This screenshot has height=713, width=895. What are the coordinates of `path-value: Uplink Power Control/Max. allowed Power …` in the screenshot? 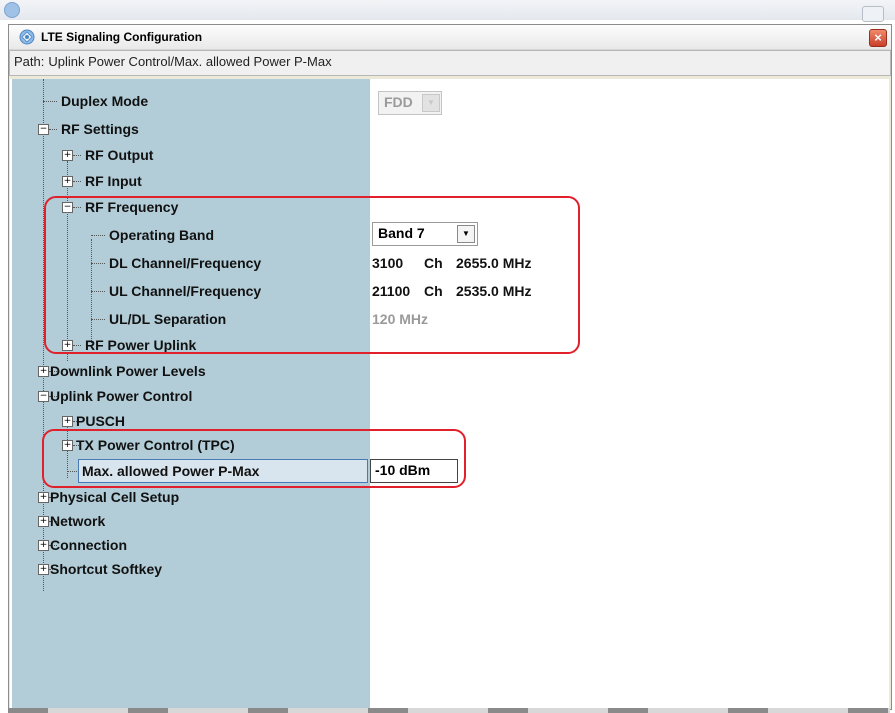 It's located at (190, 61).